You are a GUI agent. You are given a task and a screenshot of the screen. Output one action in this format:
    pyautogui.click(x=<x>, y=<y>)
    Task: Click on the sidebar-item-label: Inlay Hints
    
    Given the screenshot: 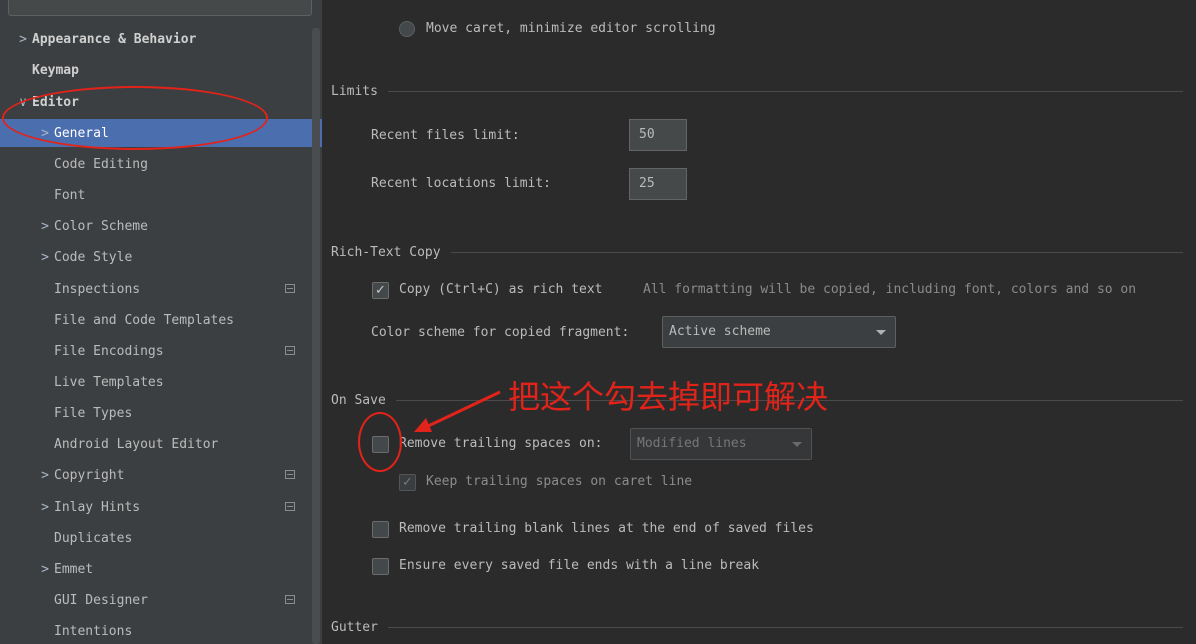 What is the action you would take?
    pyautogui.click(x=97, y=507)
    